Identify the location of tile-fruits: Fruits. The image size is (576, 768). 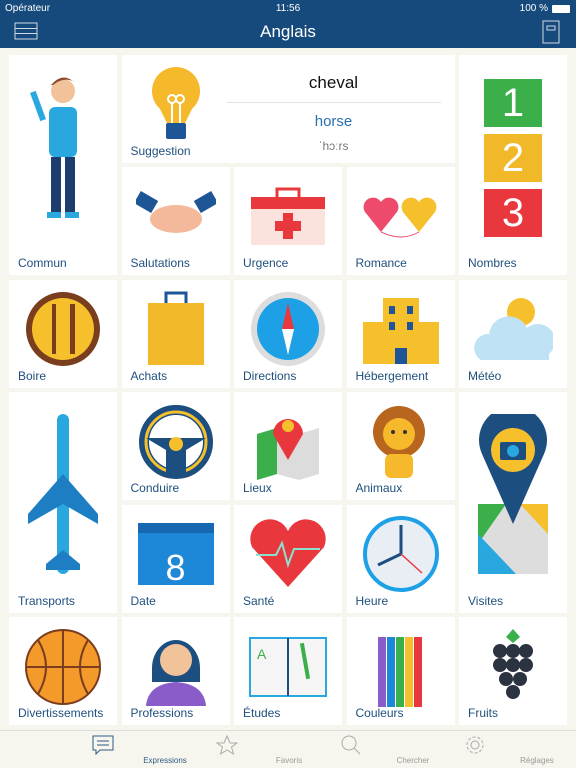
(513, 671).